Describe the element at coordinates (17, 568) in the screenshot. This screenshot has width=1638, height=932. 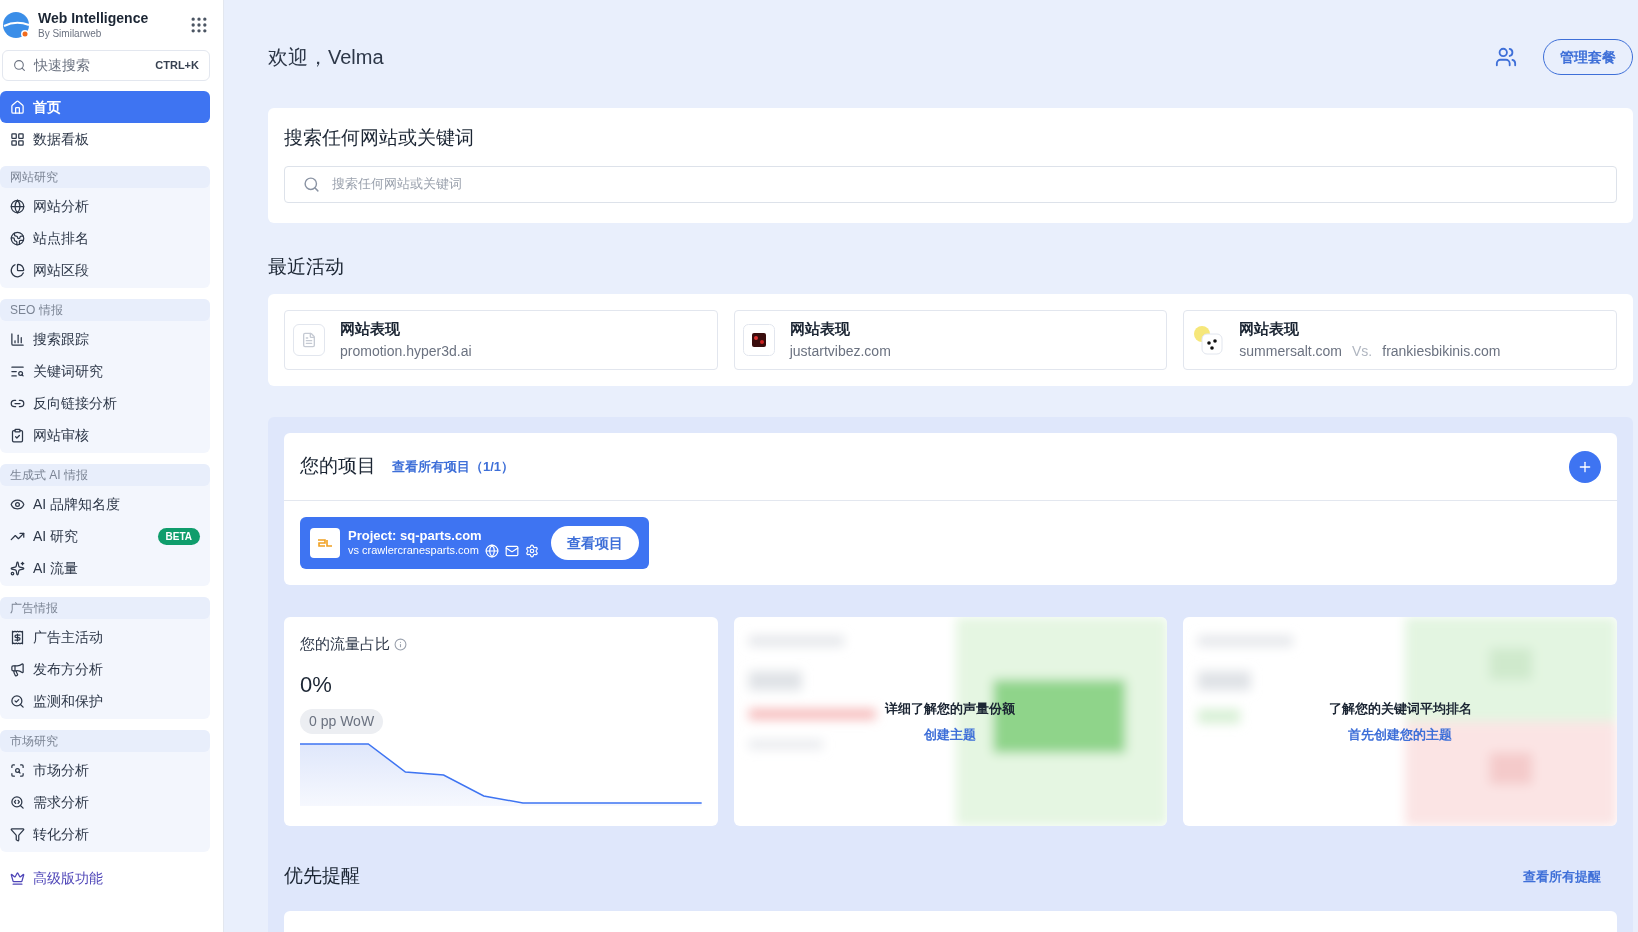
I see `sparkles-icon` at that location.